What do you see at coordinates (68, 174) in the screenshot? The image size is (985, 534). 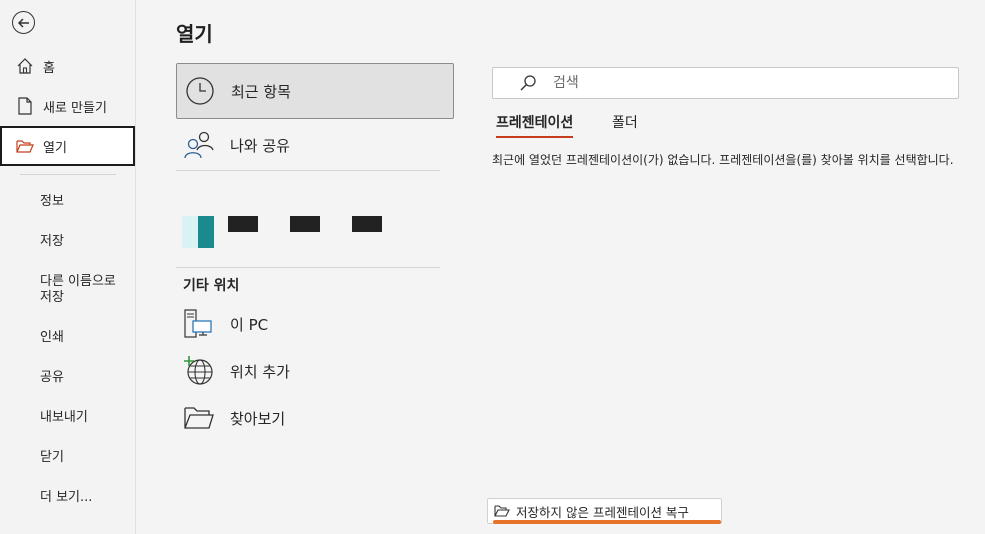 I see `sidebar-divider` at bounding box center [68, 174].